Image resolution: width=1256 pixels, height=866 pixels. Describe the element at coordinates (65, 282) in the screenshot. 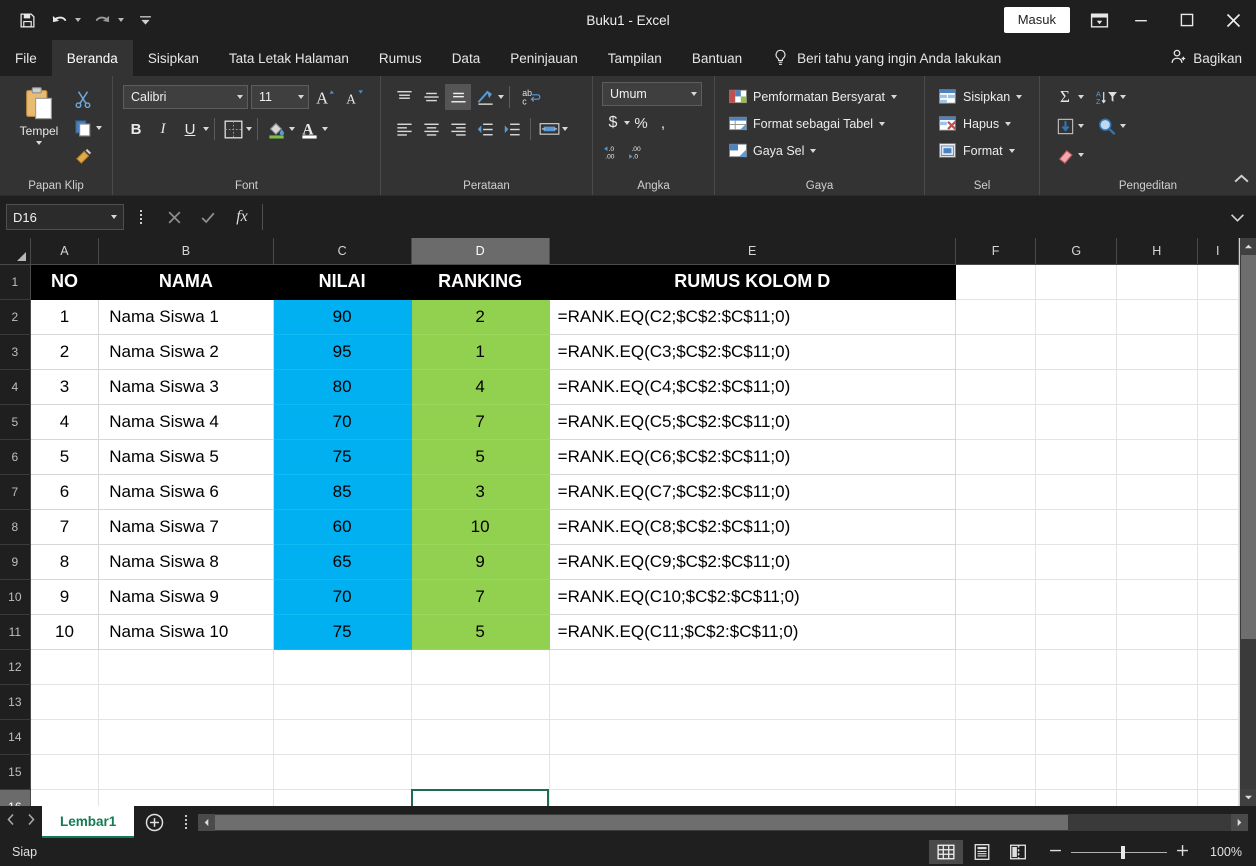

I see `cell-a1: NO` at that location.